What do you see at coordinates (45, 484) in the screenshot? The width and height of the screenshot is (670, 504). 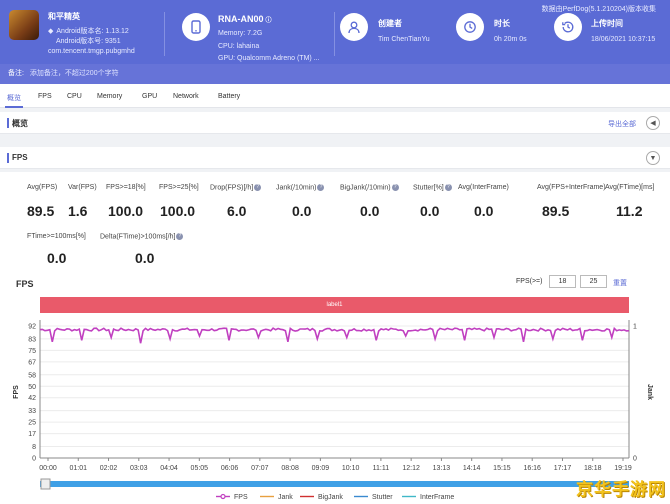 I see `scroll-handle-left` at bounding box center [45, 484].